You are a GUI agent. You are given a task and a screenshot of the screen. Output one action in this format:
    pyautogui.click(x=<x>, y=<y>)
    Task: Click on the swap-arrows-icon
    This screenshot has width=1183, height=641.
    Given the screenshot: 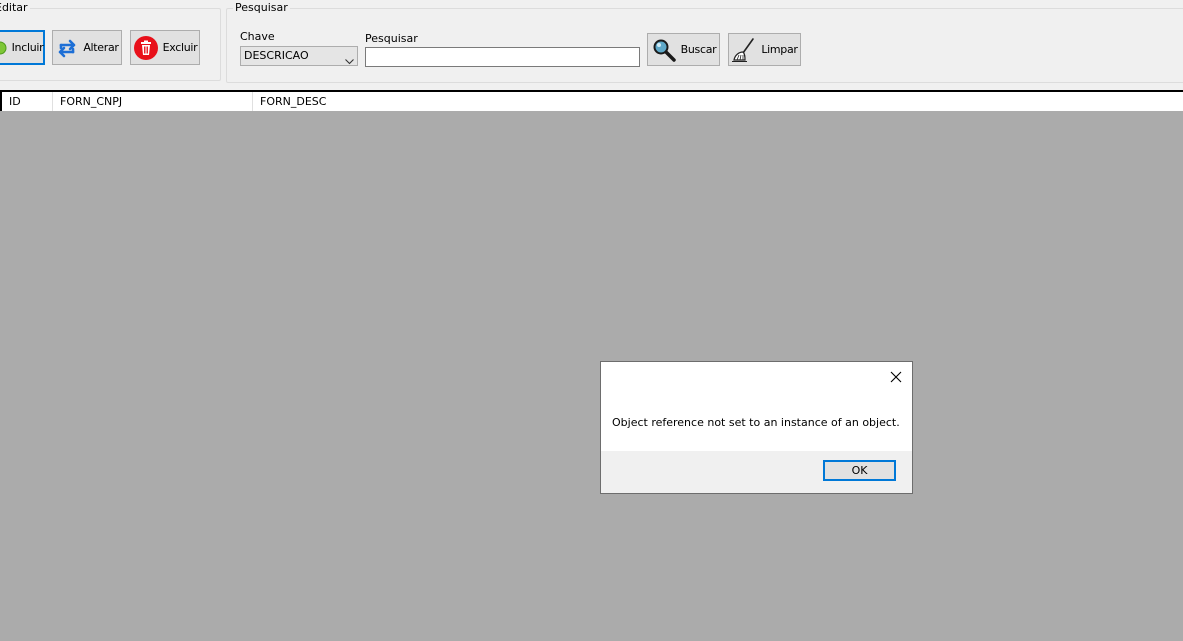 What is the action you would take?
    pyautogui.click(x=67, y=48)
    